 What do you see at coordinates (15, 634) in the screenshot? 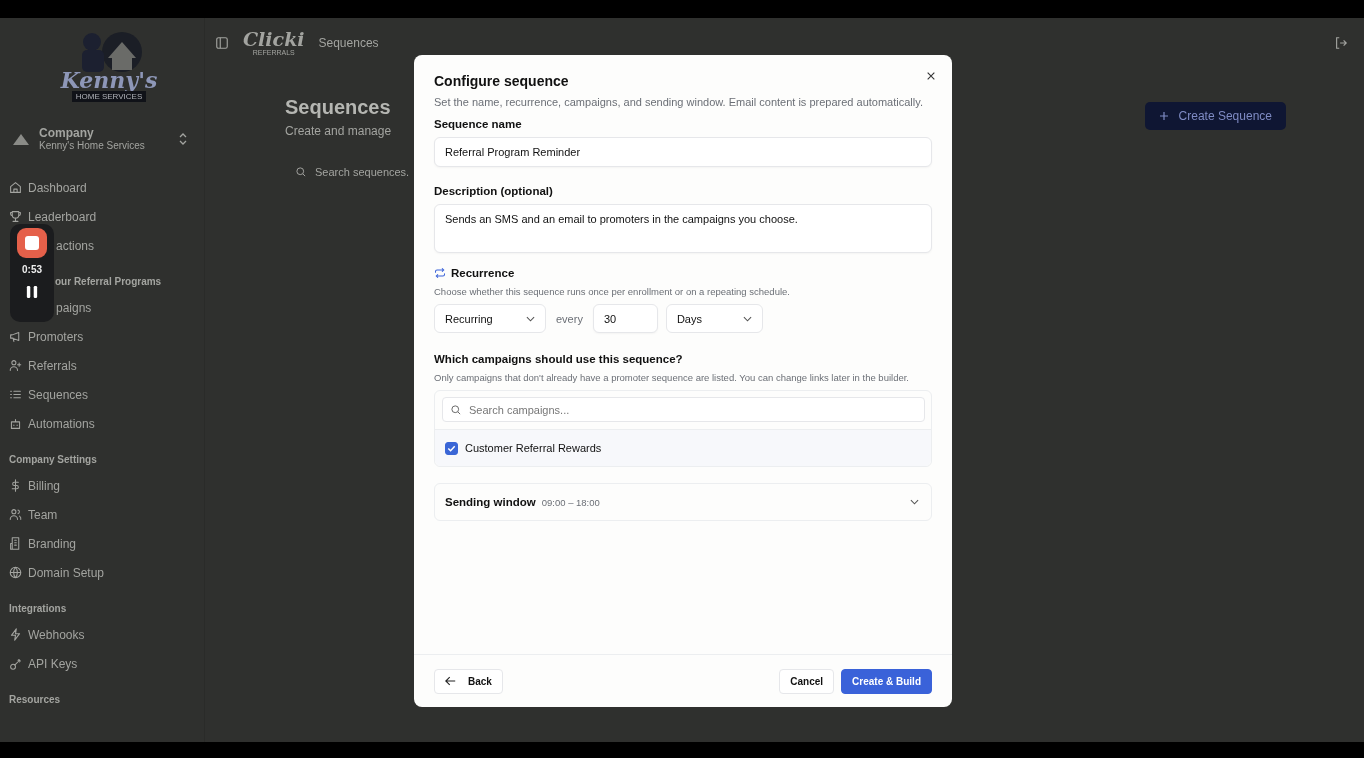
I see `zap-icon` at bounding box center [15, 634].